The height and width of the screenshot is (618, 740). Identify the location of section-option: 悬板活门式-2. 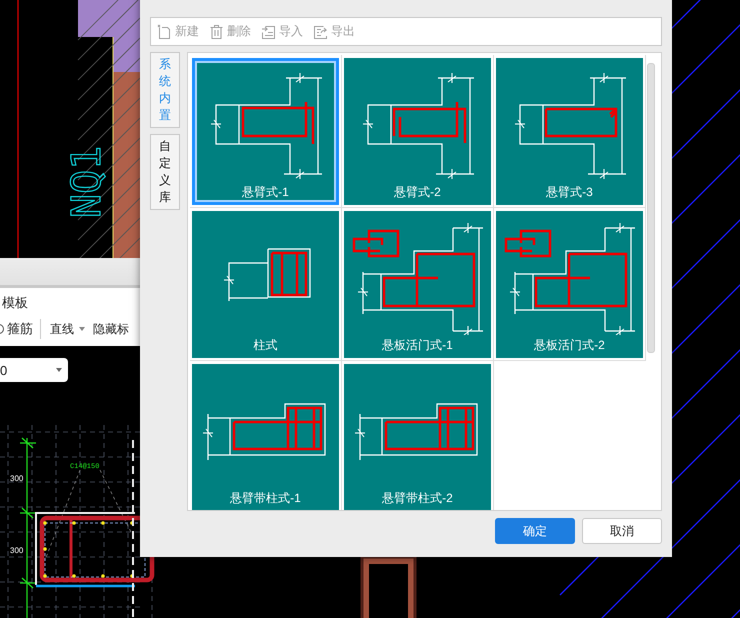
(569, 284).